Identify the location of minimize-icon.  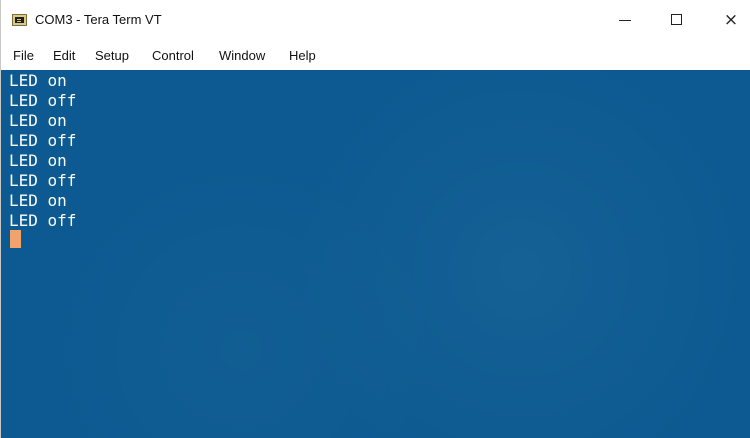
(625, 20).